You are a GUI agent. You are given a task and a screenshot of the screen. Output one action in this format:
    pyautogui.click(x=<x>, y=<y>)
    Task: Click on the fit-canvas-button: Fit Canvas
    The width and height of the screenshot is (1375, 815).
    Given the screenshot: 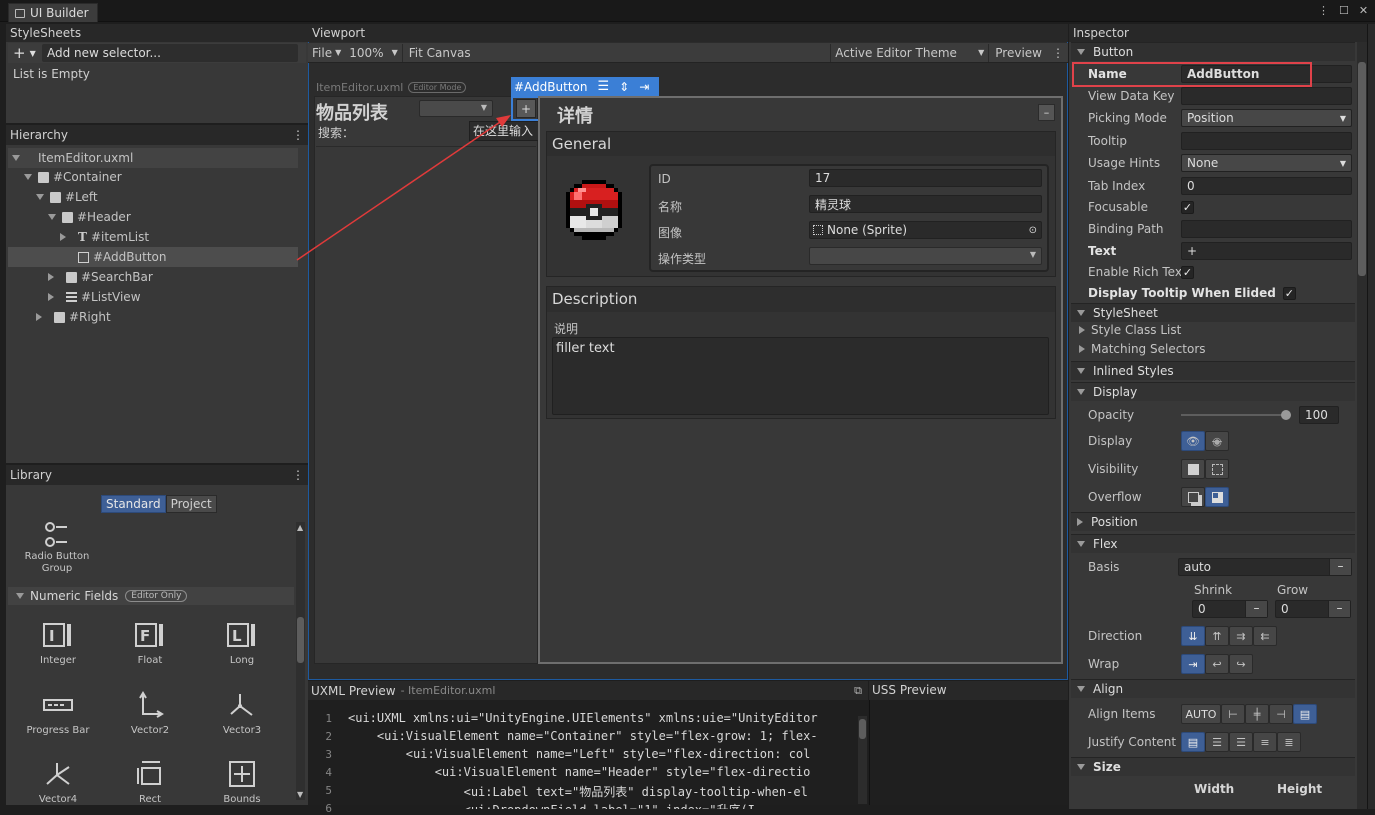 What is the action you would take?
    pyautogui.click(x=439, y=52)
    